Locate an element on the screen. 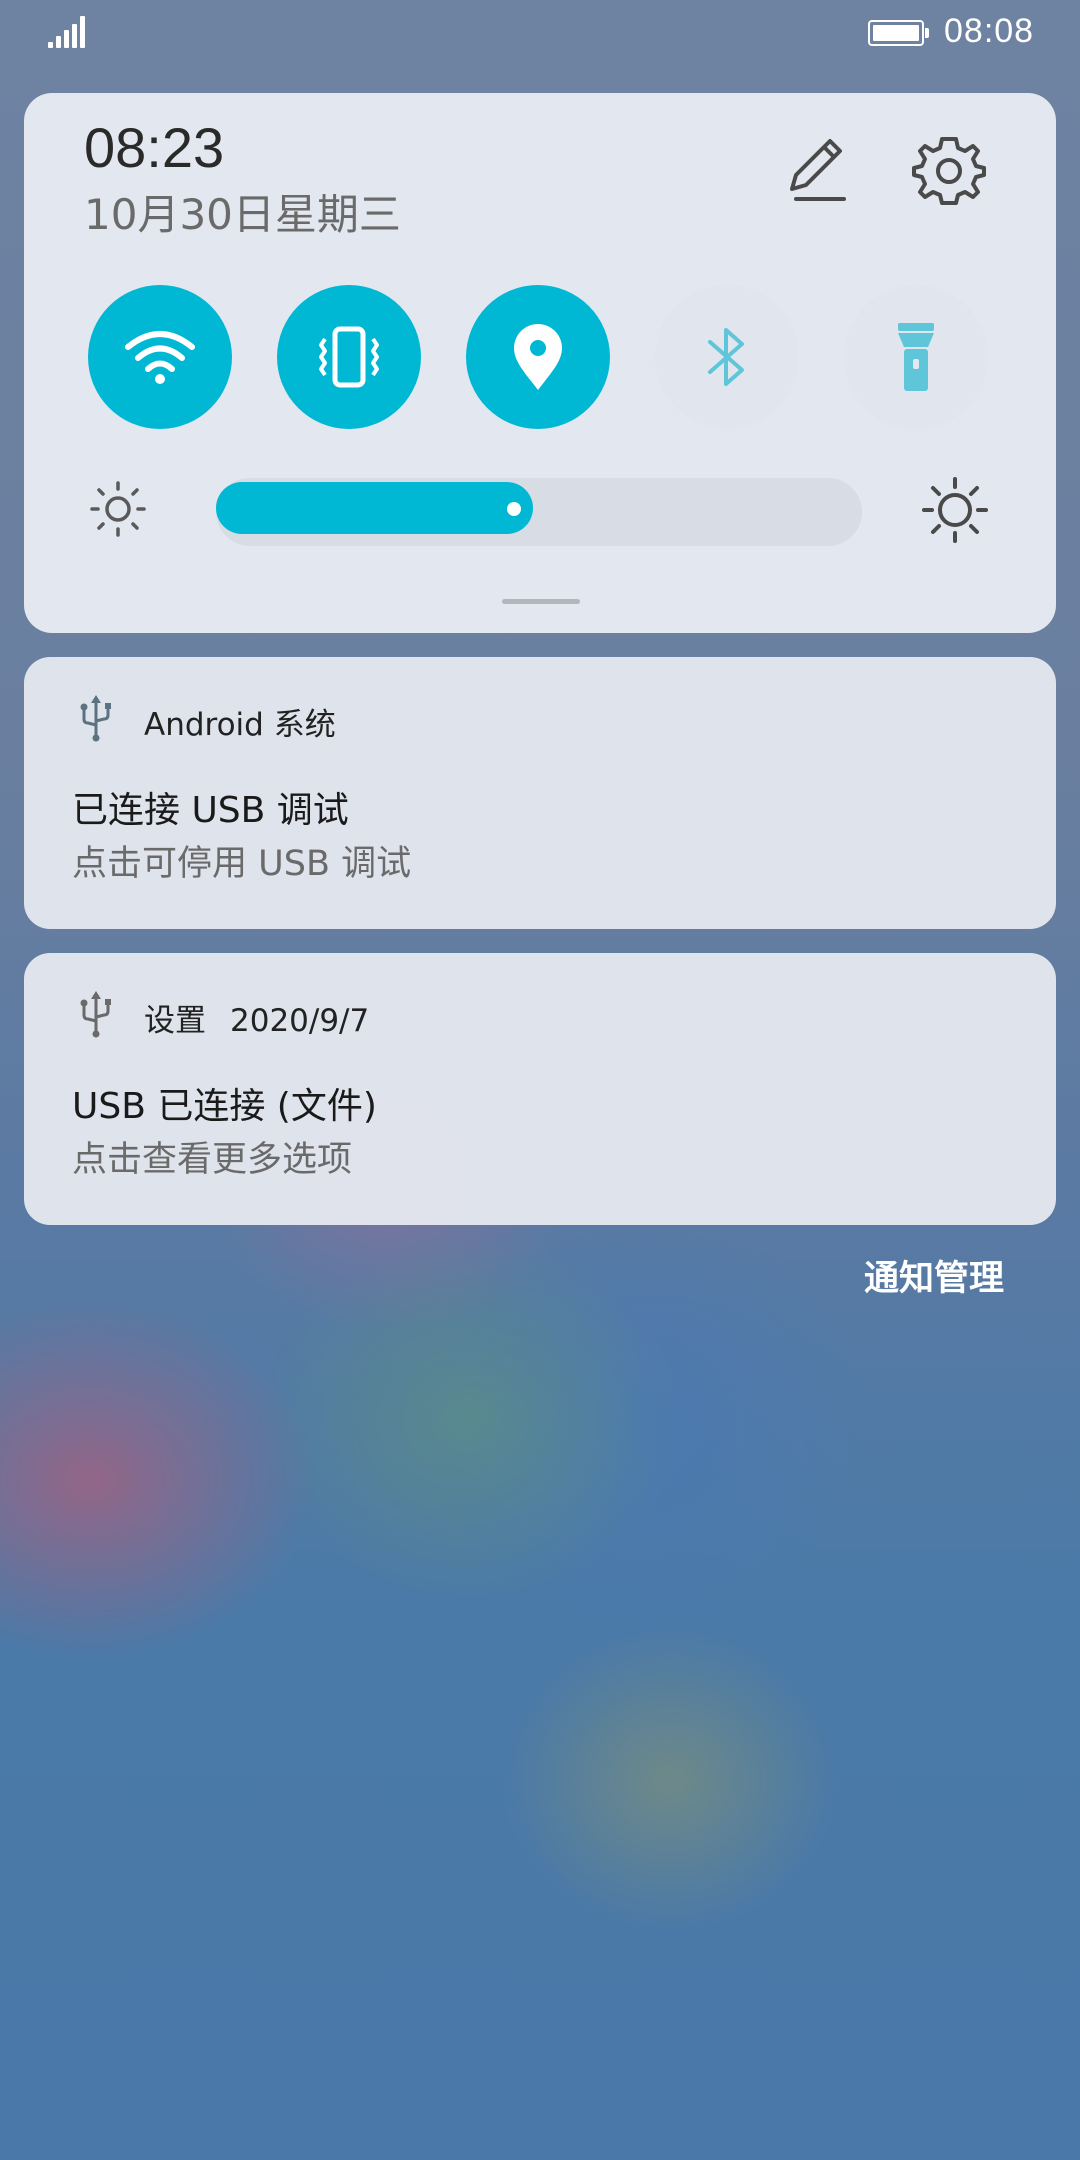 The width and height of the screenshot is (1080, 2160). notification-card: Android 系统 已连接 USB 调试 点击可停用 USB 调试 is located at coordinates (540, 793).